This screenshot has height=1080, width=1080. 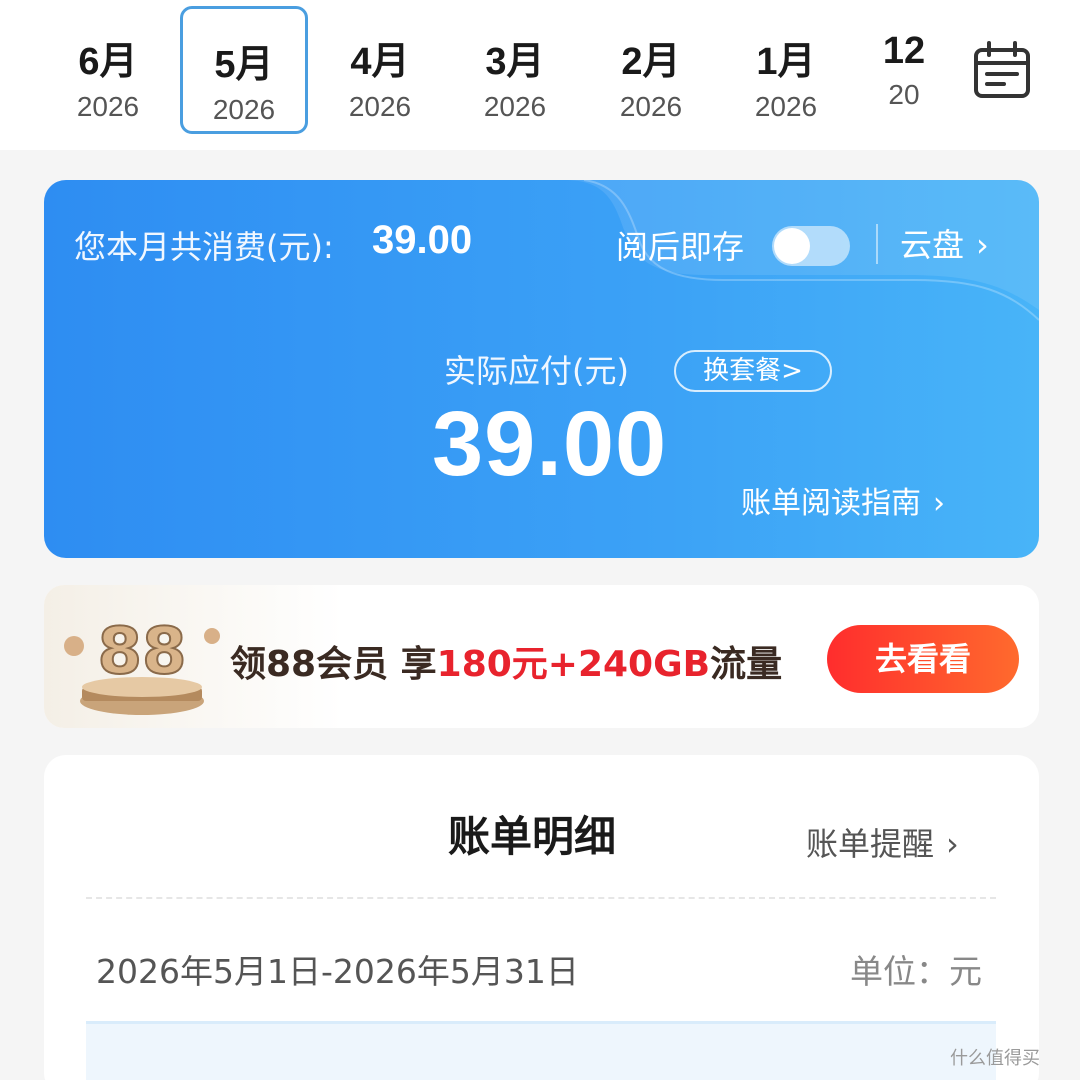 What do you see at coordinates (940, 70) in the screenshot?
I see `strip-fade` at bounding box center [940, 70].